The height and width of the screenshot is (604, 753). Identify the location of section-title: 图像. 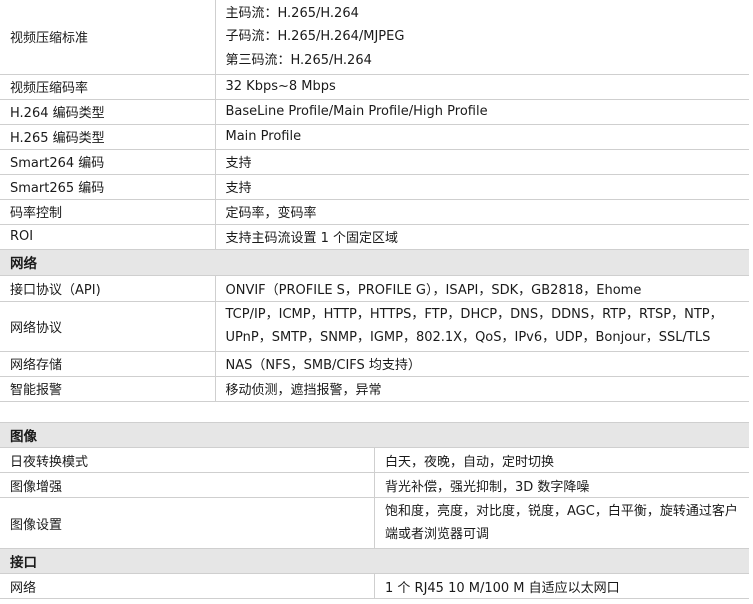
(374, 435).